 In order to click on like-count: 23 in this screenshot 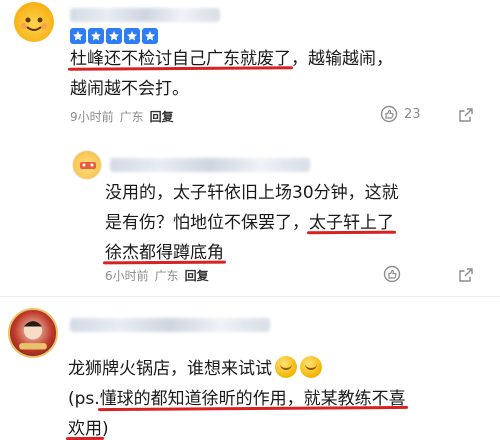, I will do `click(412, 114)`.